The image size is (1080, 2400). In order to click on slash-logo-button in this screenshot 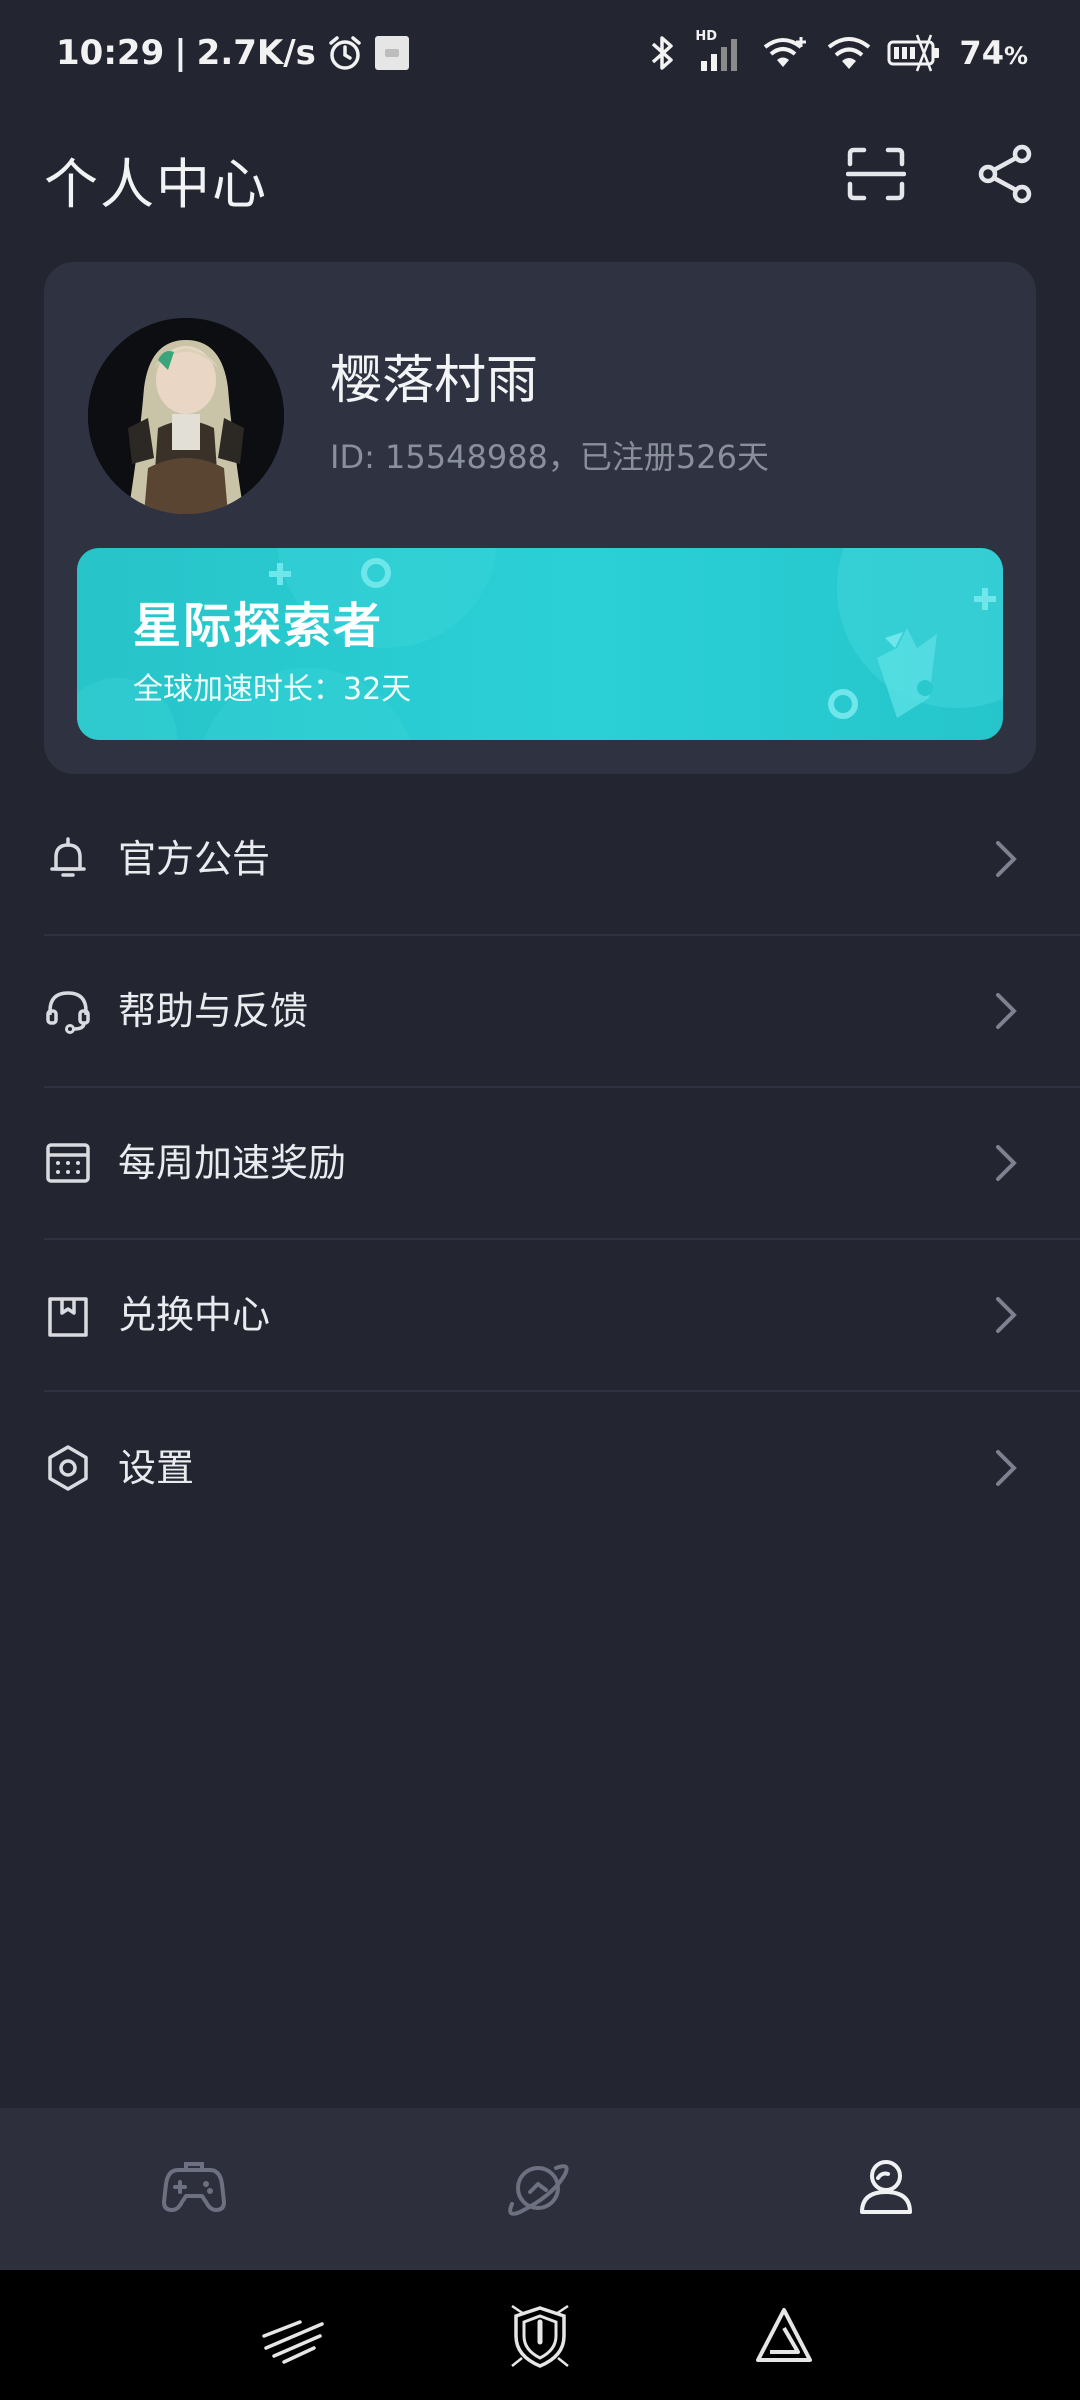, I will do `click(294, 2336)`.